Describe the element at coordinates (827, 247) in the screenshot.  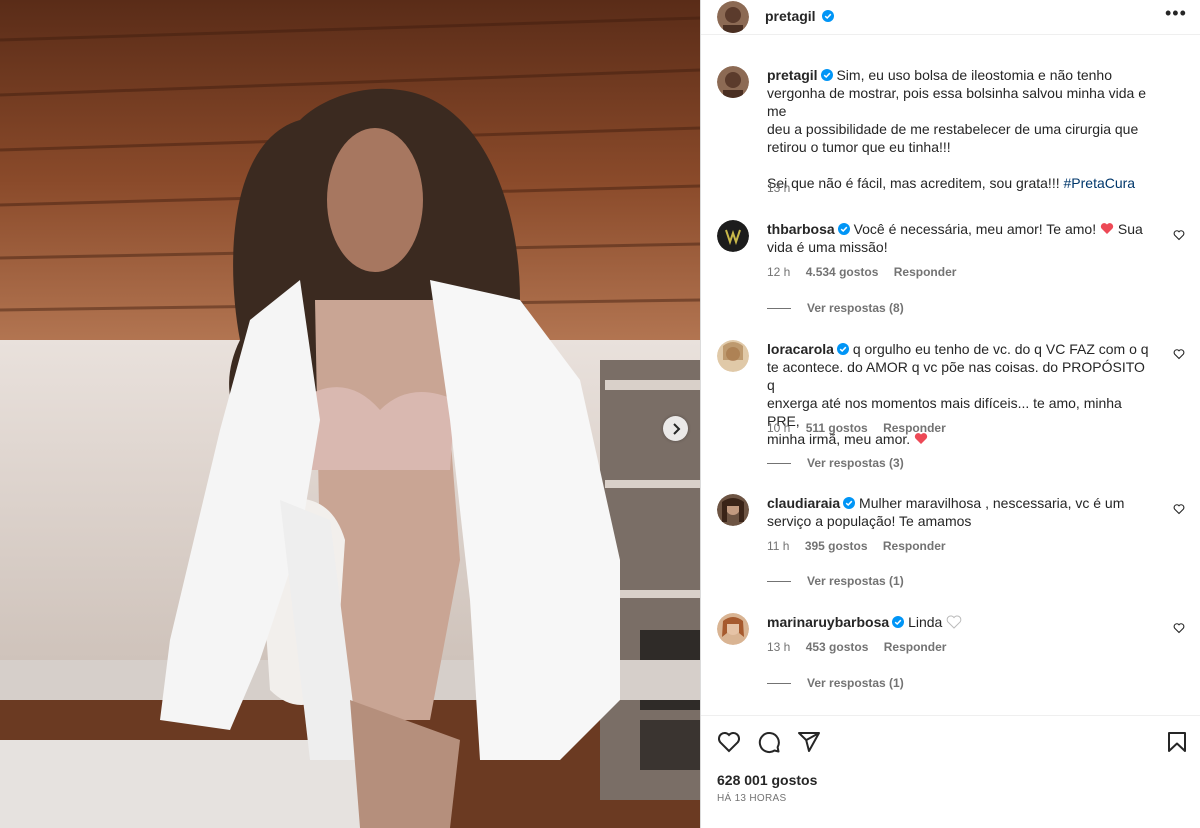
I see `comment-line-2: vida é uma missão!` at that location.